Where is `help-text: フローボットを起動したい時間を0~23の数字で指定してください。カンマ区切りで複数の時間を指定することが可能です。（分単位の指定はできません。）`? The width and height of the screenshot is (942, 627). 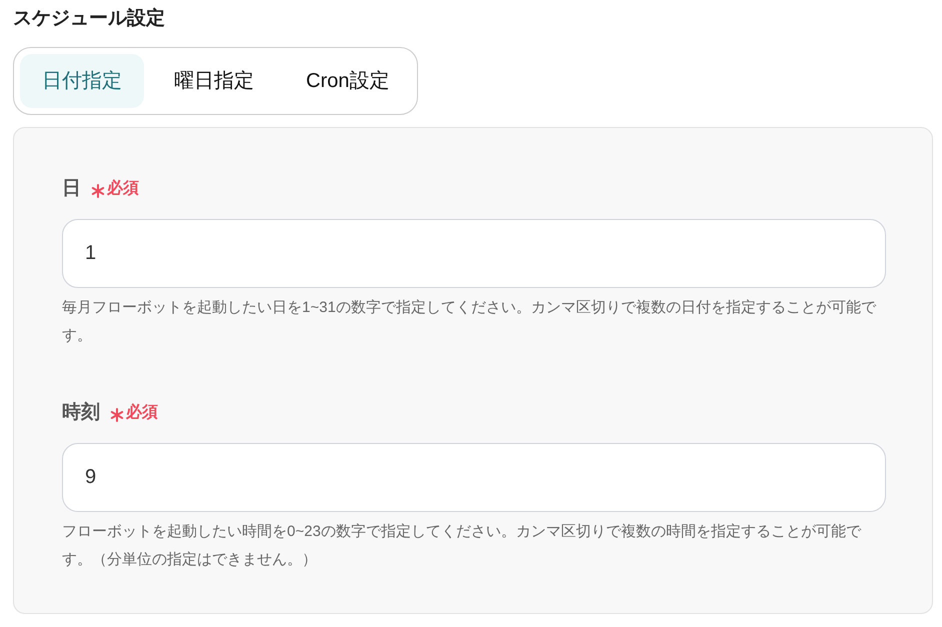 help-text: フローボットを起動したい時間を0~23の数字で指定してください。カンマ区切りで複数の時間を指定することが可能です。（分単位の指定はできません。） is located at coordinates (462, 546).